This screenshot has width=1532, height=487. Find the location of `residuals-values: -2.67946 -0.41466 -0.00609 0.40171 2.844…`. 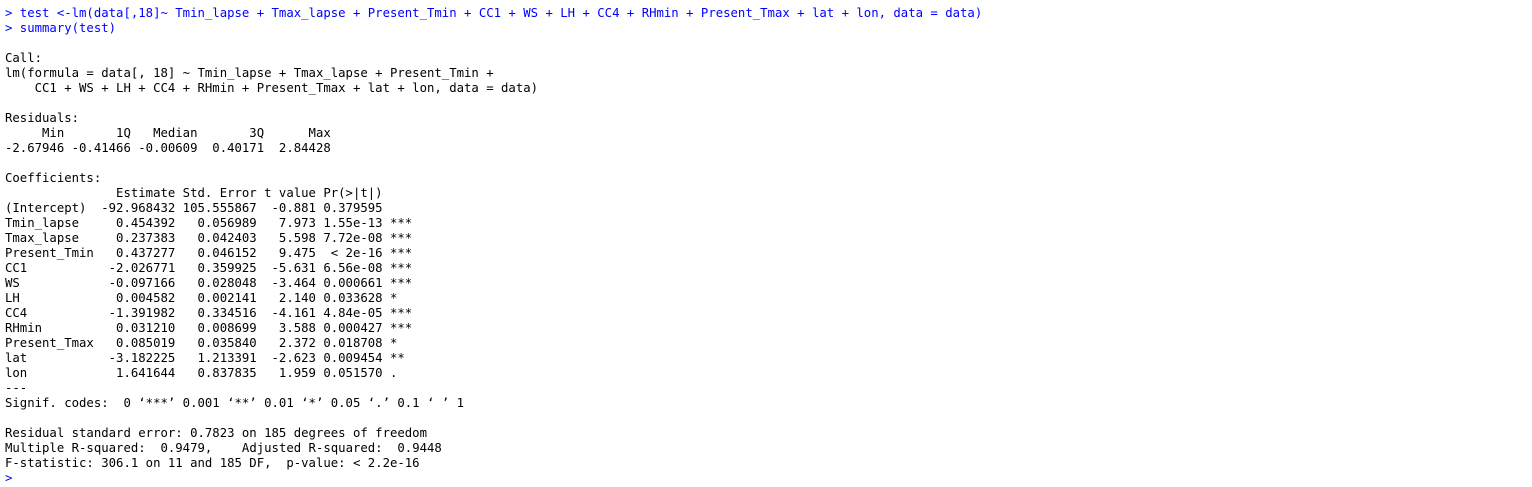

residuals-values: -2.67946 -0.41466 -0.00609 0.40171 2.844… is located at coordinates (172, 148).